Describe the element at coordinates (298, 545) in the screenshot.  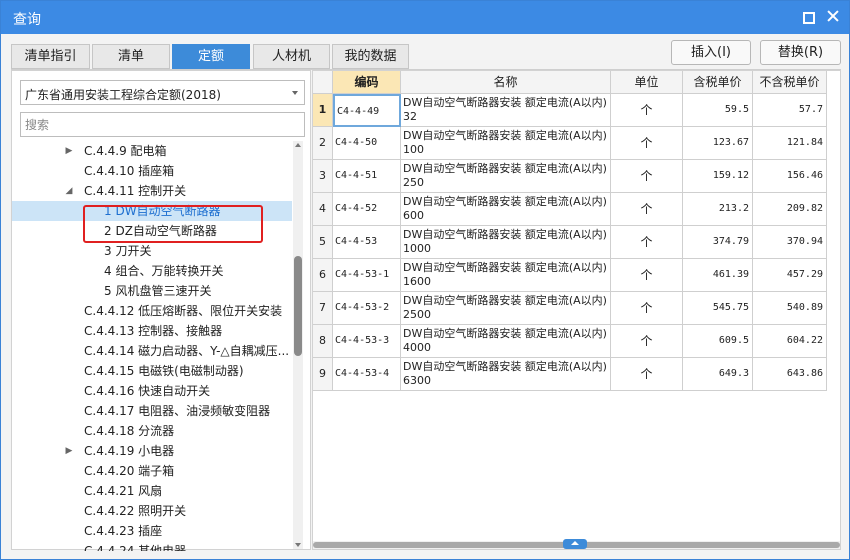
I see `scroll-down-icon` at that location.